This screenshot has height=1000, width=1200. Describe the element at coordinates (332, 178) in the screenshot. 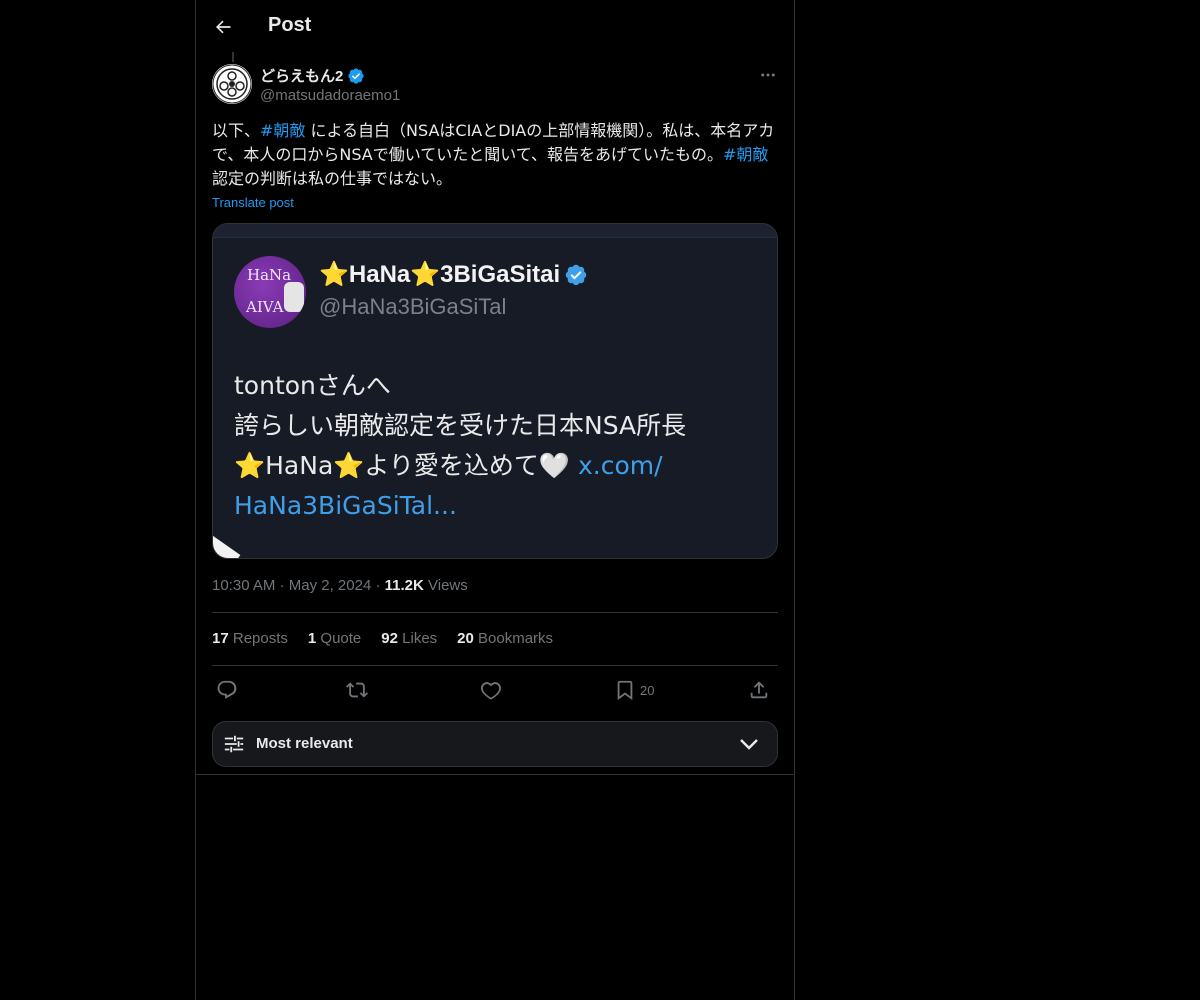

I see `post-text-part: 認定の判断は私の仕事ではない。` at that location.